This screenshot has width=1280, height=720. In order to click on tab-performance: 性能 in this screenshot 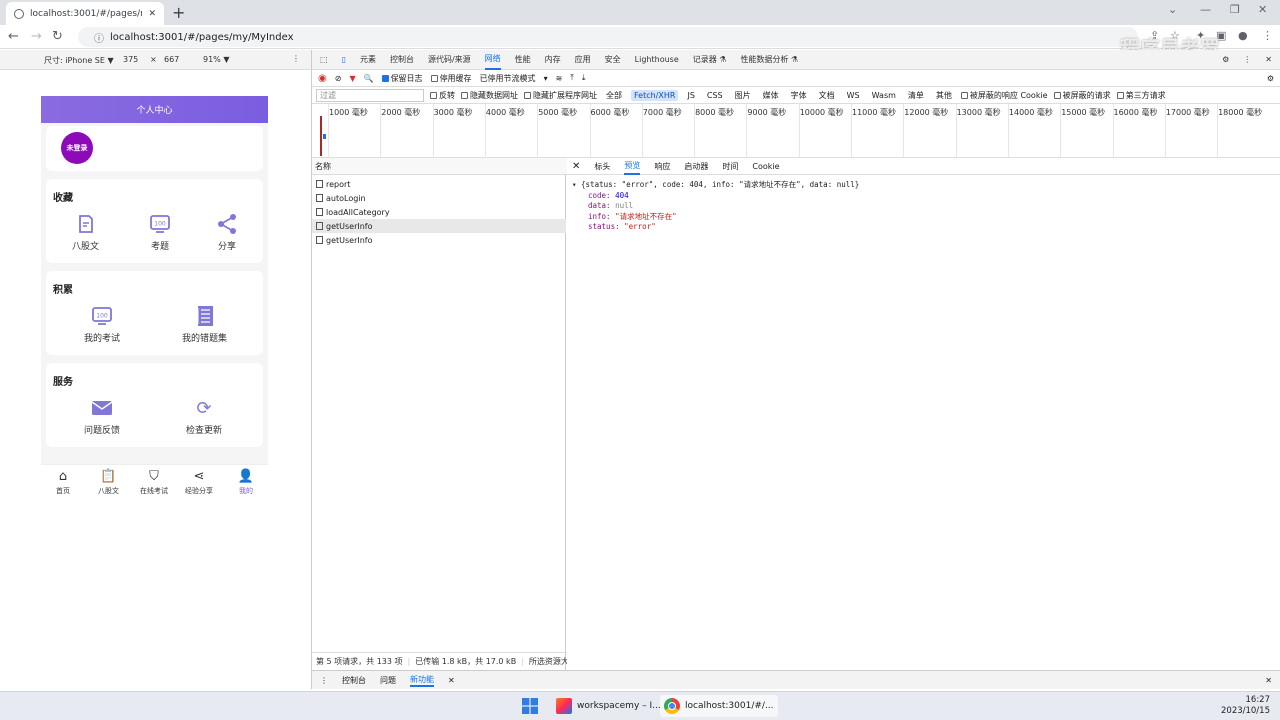, I will do `click(523, 60)`.